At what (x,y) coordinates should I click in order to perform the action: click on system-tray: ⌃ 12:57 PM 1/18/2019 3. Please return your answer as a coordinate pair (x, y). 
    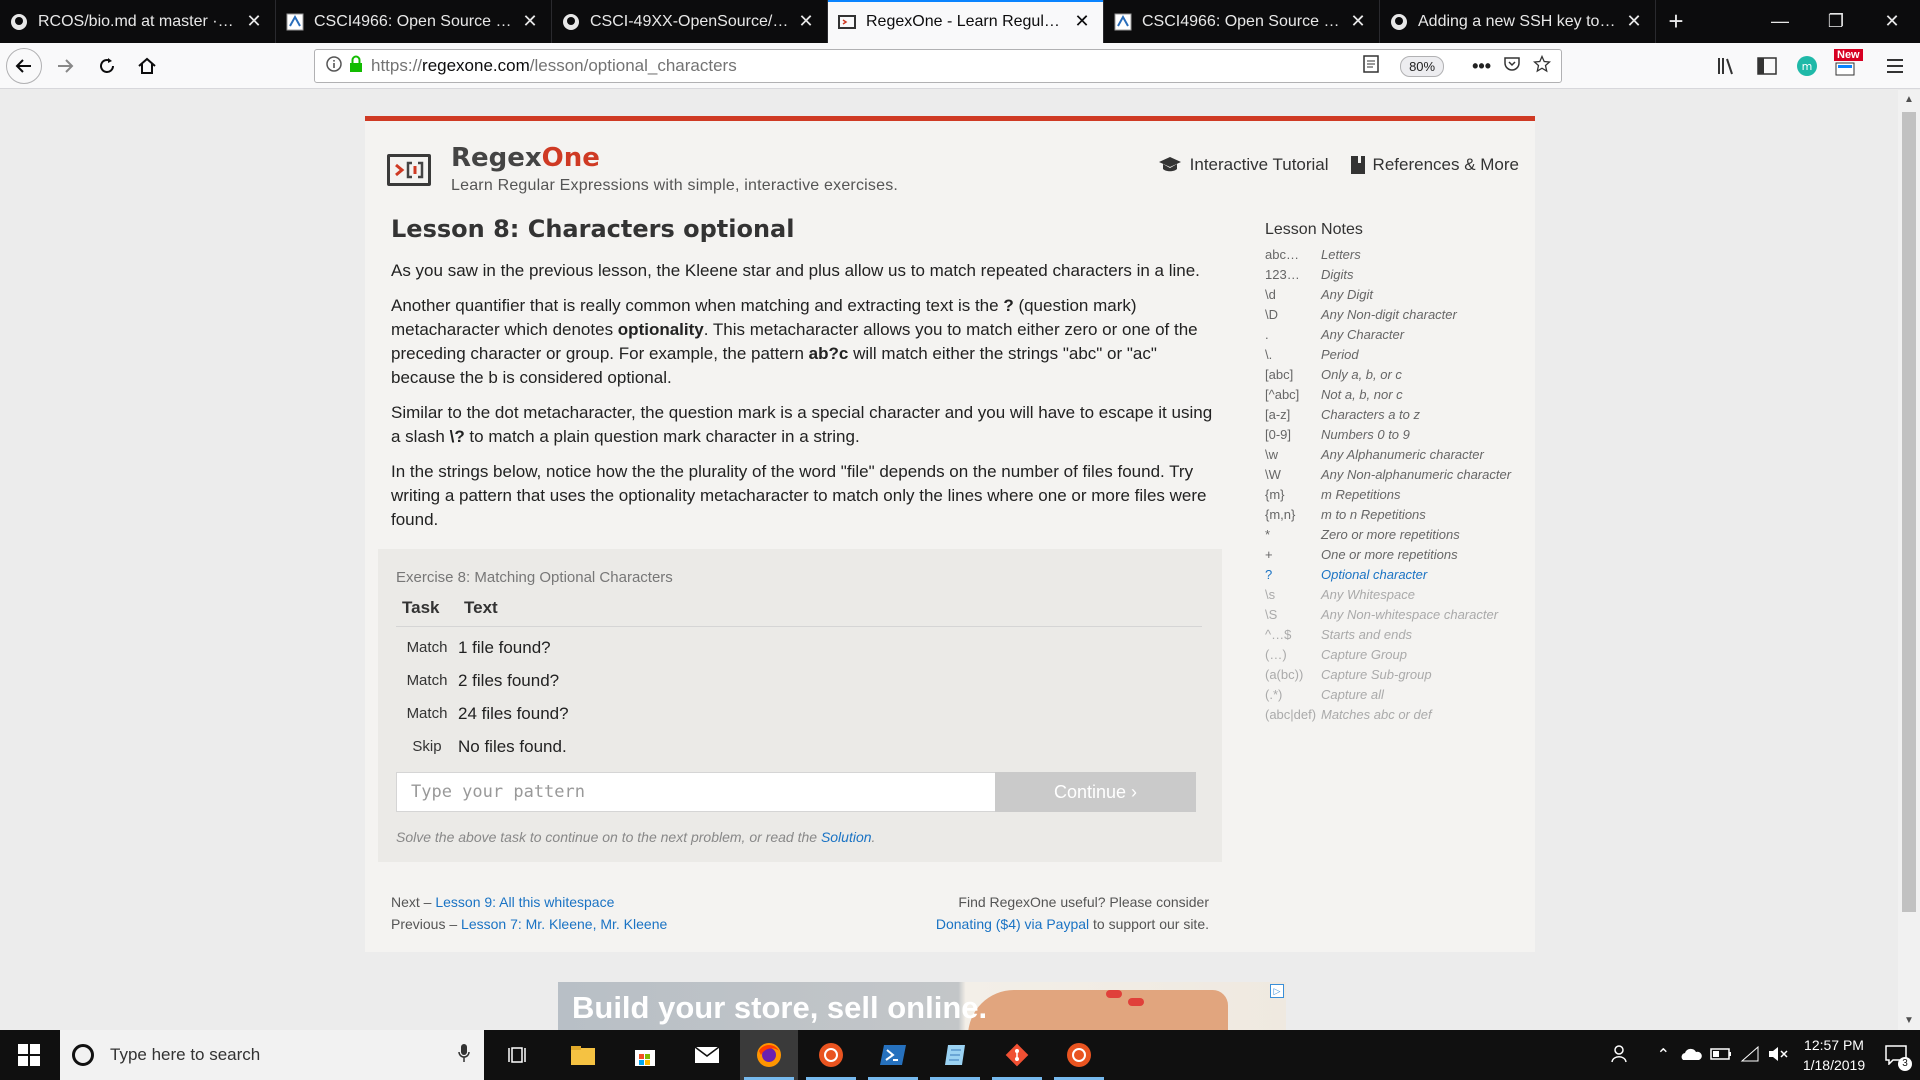
    Looking at the image, I should click on (1765, 1055).